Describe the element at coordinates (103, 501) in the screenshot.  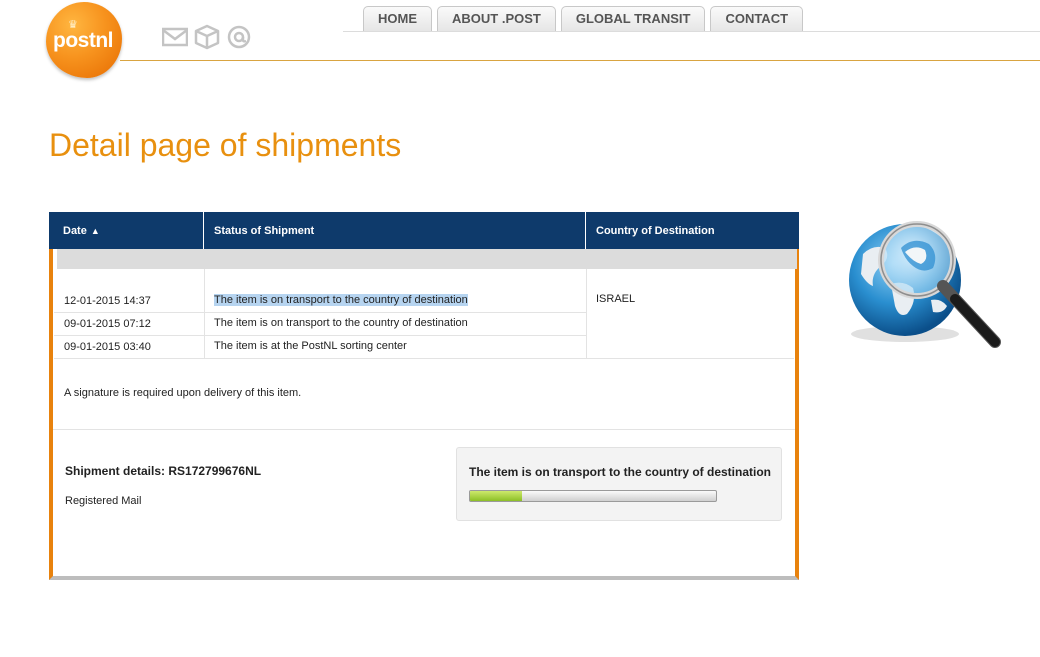
I see `shipment-type: Registered Mail` at that location.